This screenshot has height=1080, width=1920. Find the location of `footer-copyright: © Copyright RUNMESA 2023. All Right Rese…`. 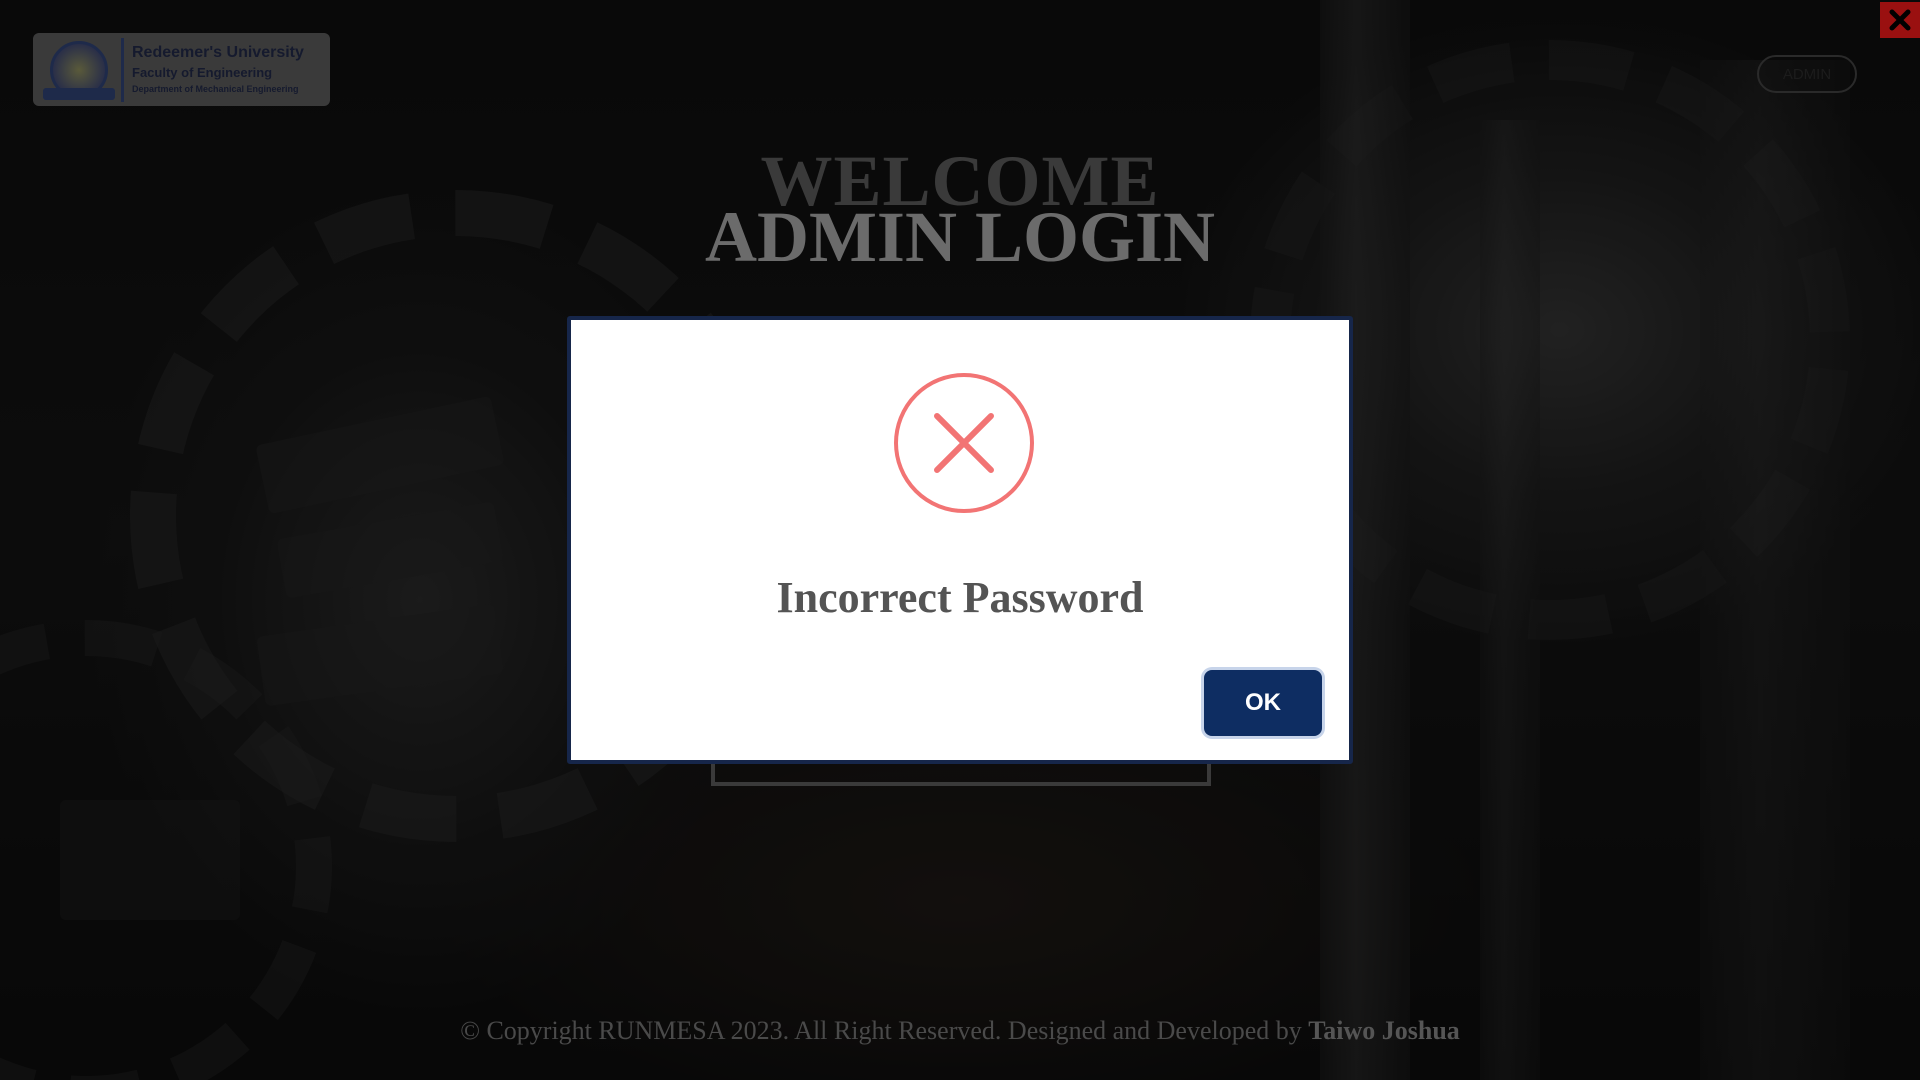

footer-copyright: © Copyright RUNMESA 2023. All Right Rese… is located at coordinates (960, 1031).